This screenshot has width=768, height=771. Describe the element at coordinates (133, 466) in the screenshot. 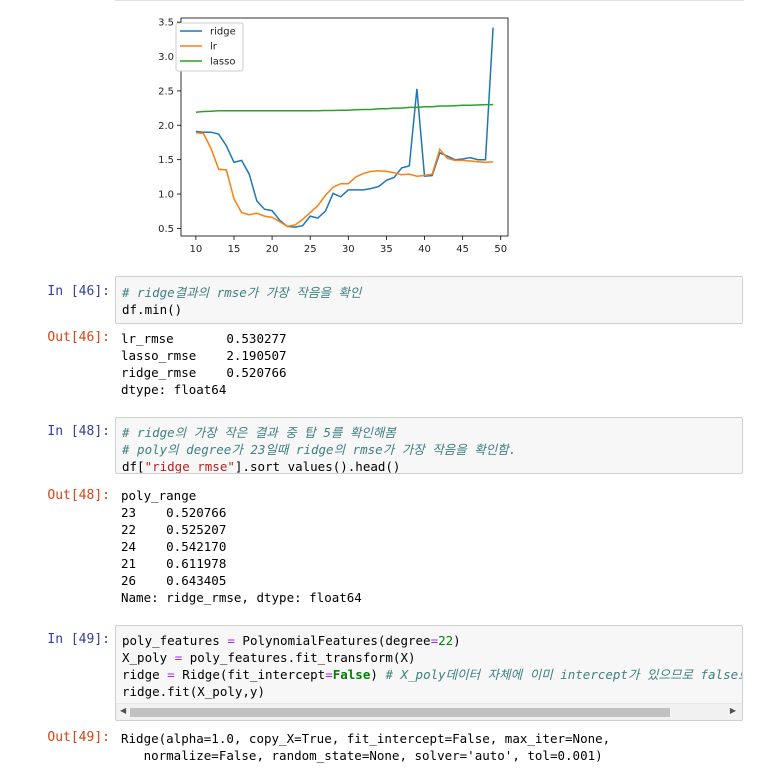

I see `code-token: df[` at that location.